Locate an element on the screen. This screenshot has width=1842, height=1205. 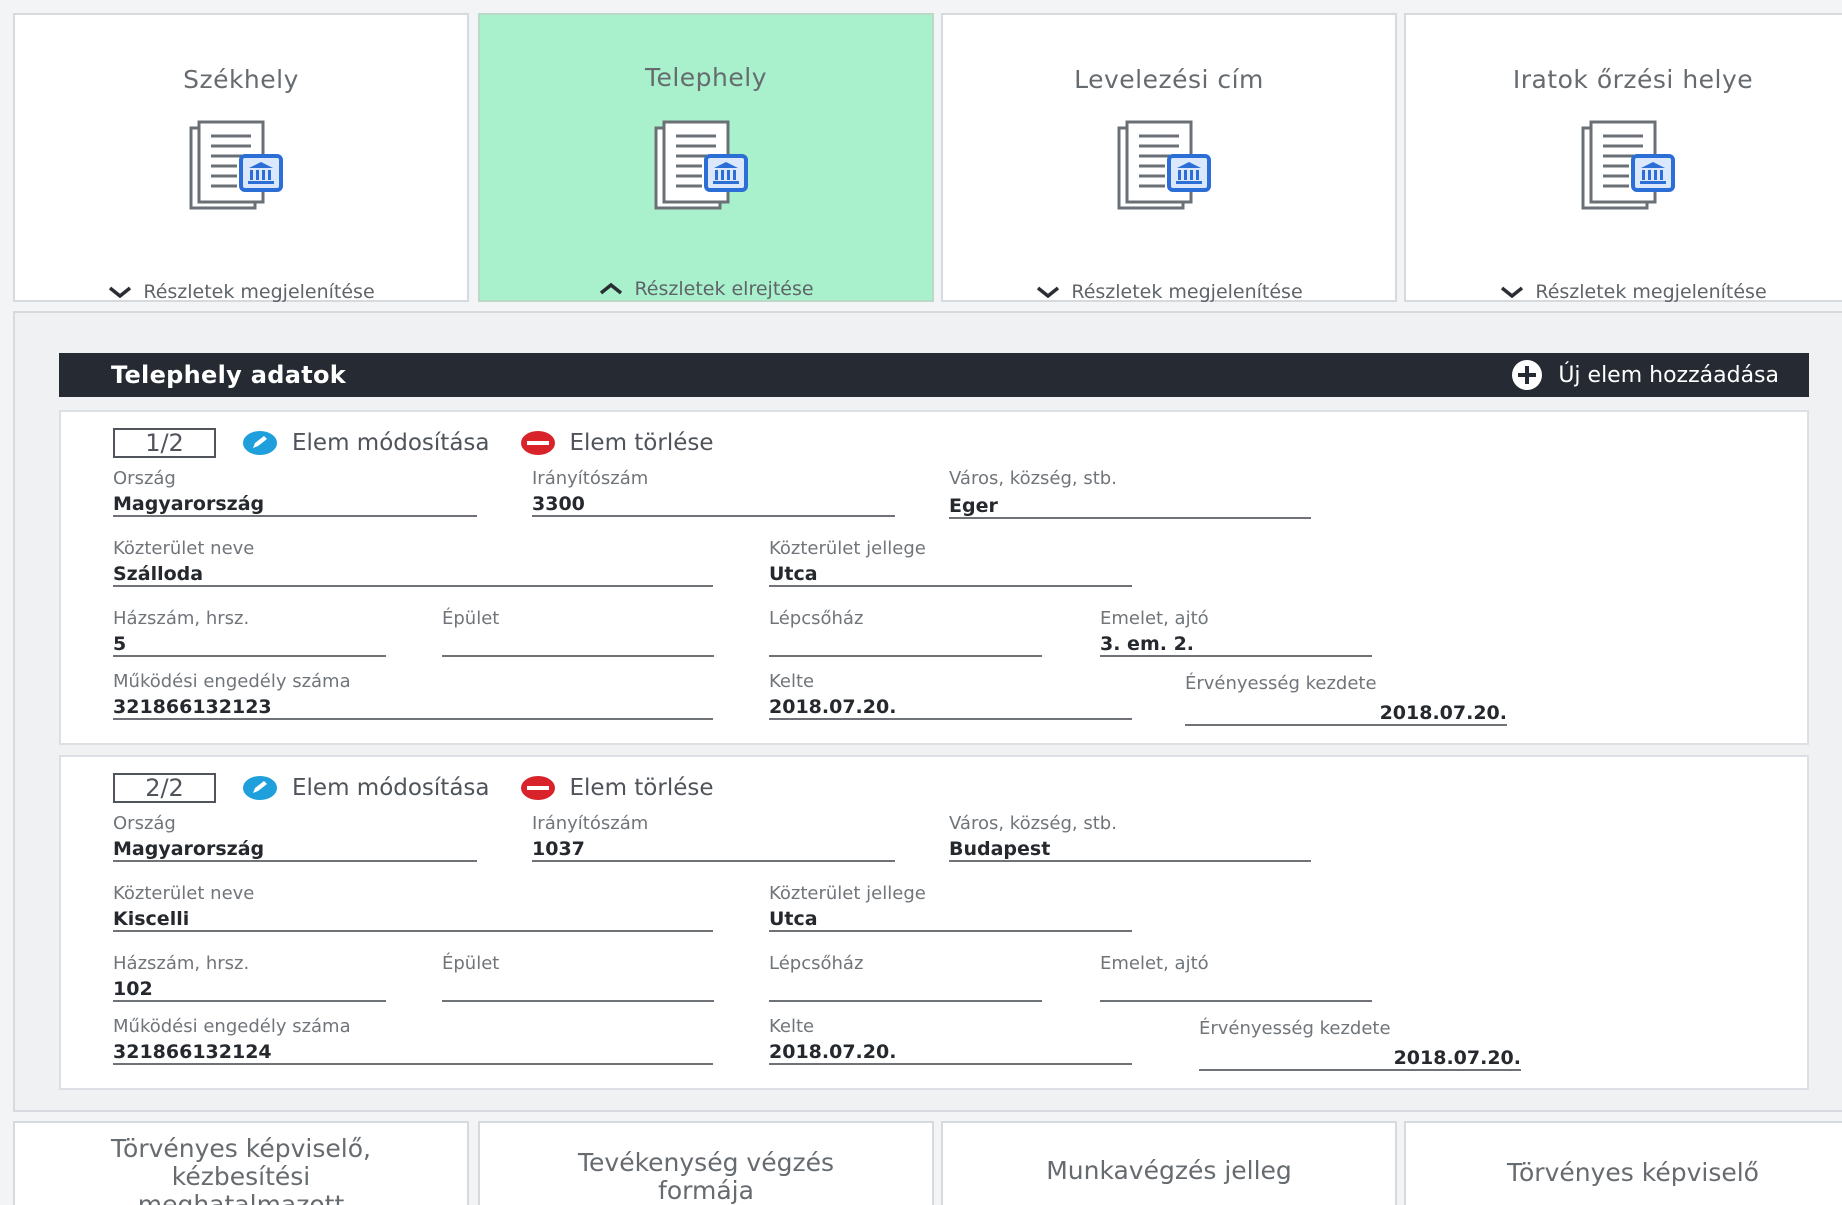
field-hazszam: Házszám, hrsz. 102 is located at coordinates (249, 977).